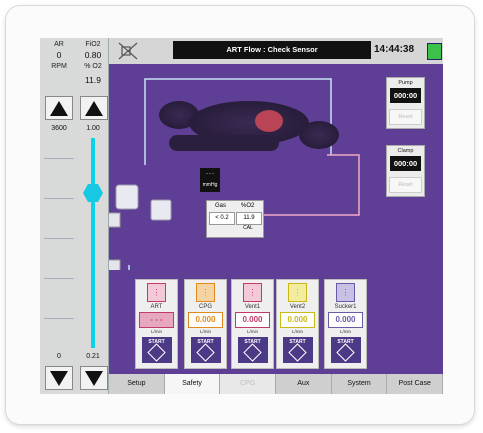 This screenshot has width=483, height=433. Describe the element at coordinates (59, 243) in the screenshot. I see `rpm-scale` at that location.